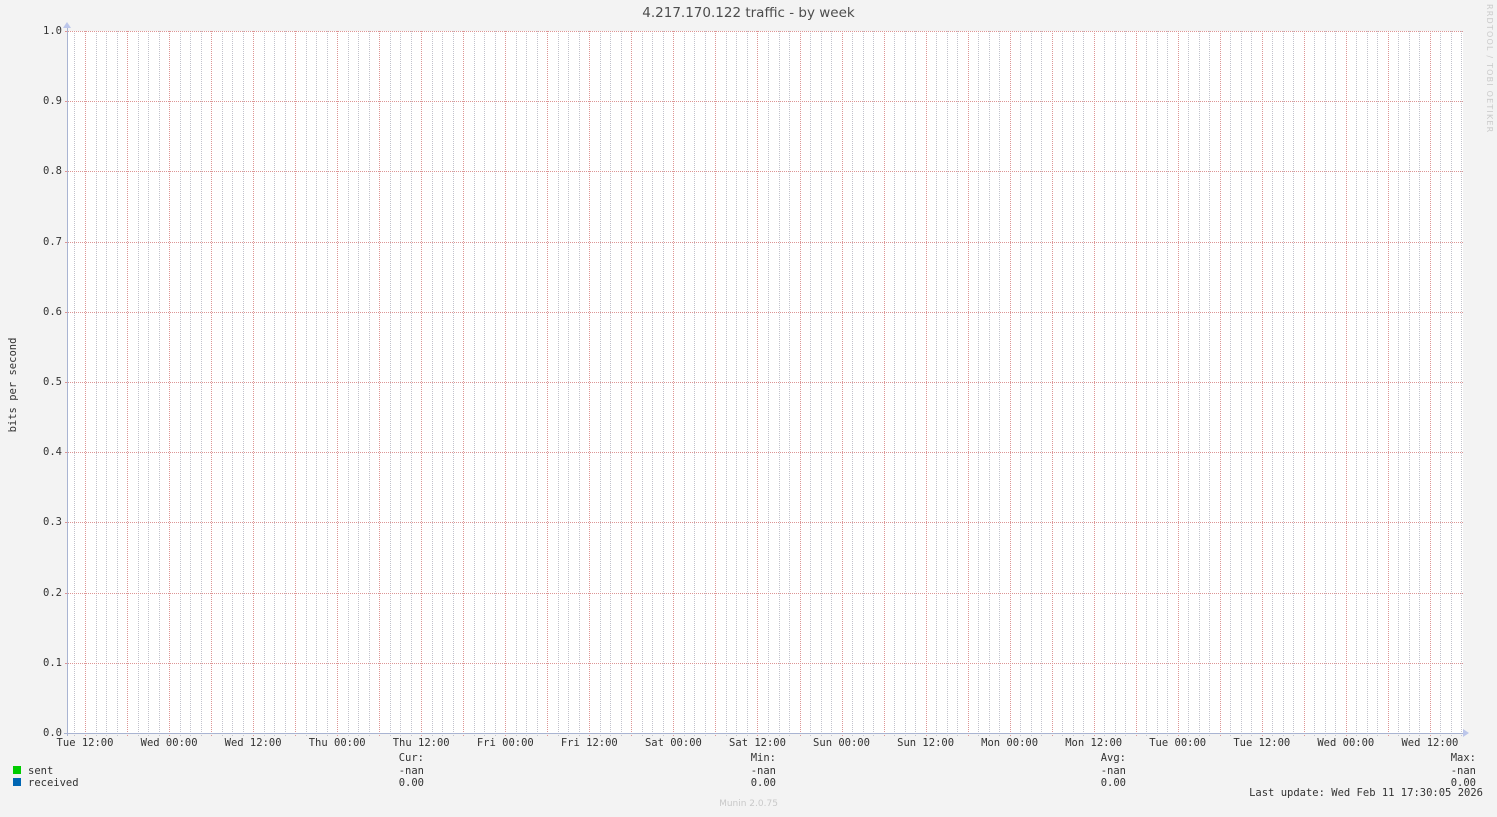 Image resolution: width=1497 pixels, height=817 pixels. What do you see at coordinates (763, 733) in the screenshot?
I see `x-axis-line` at bounding box center [763, 733].